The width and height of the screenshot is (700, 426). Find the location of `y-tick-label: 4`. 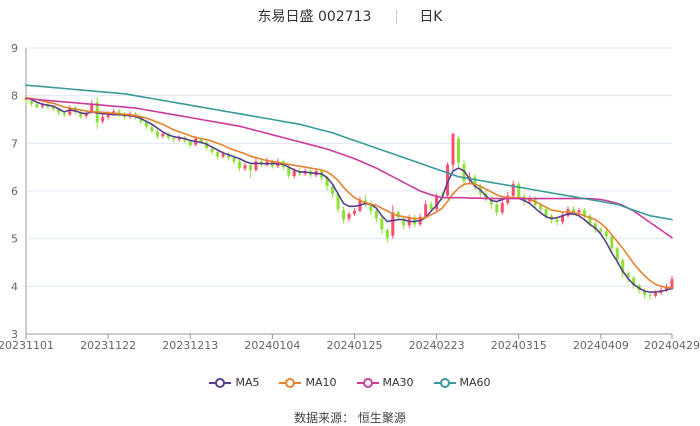

y-tick-label: 4 is located at coordinates (14, 286).